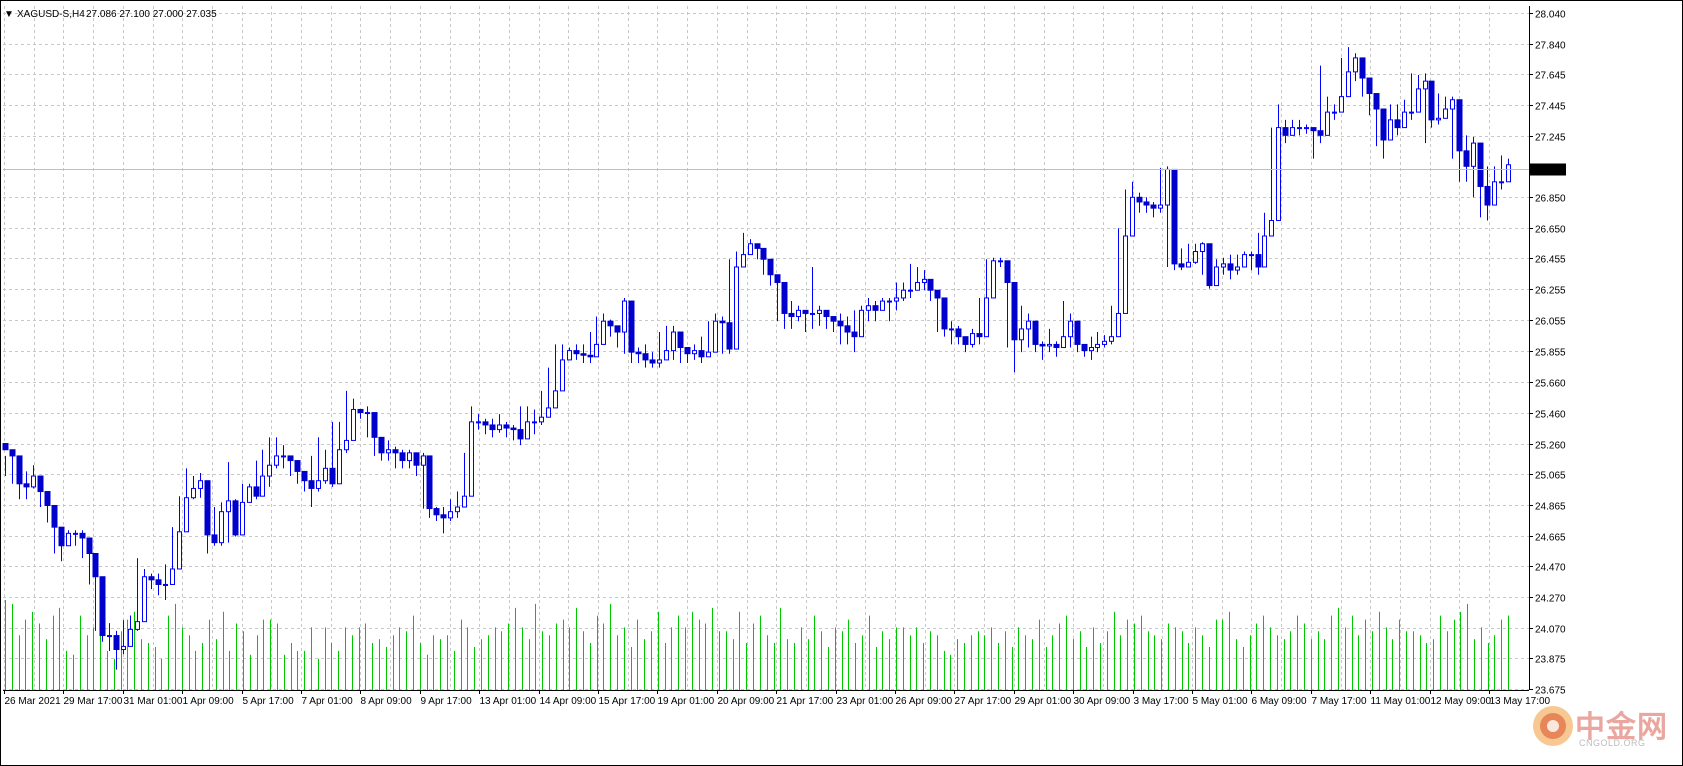 This screenshot has height=766, width=1683. I want to click on y-tick-label: 26.055, so click(1550, 322).